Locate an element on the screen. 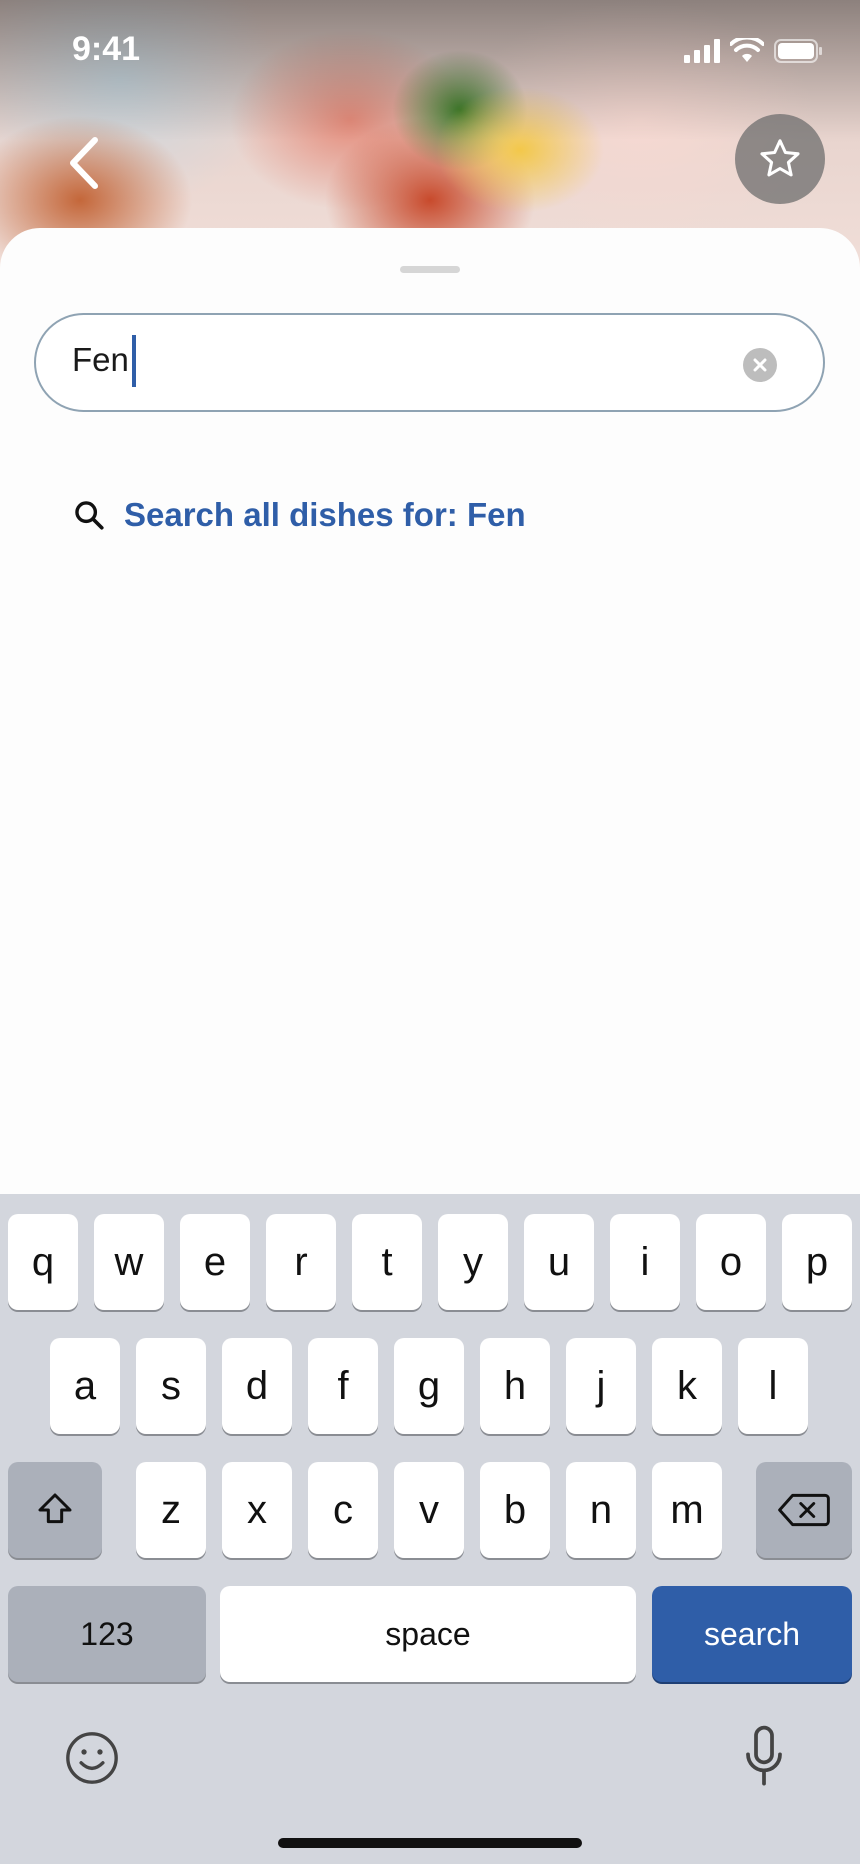 This screenshot has width=860, height=1864. key-u: u is located at coordinates (559, 1262).